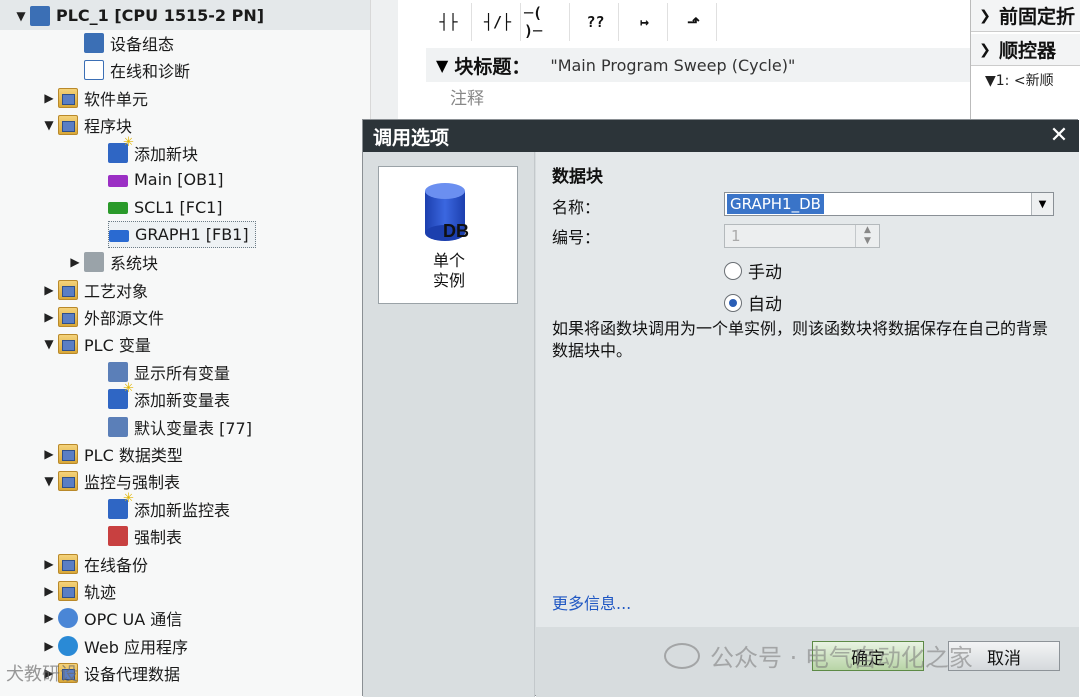 This screenshot has width=1080, height=697. I want to click on tree-item: 在线和诊断, so click(137, 70).